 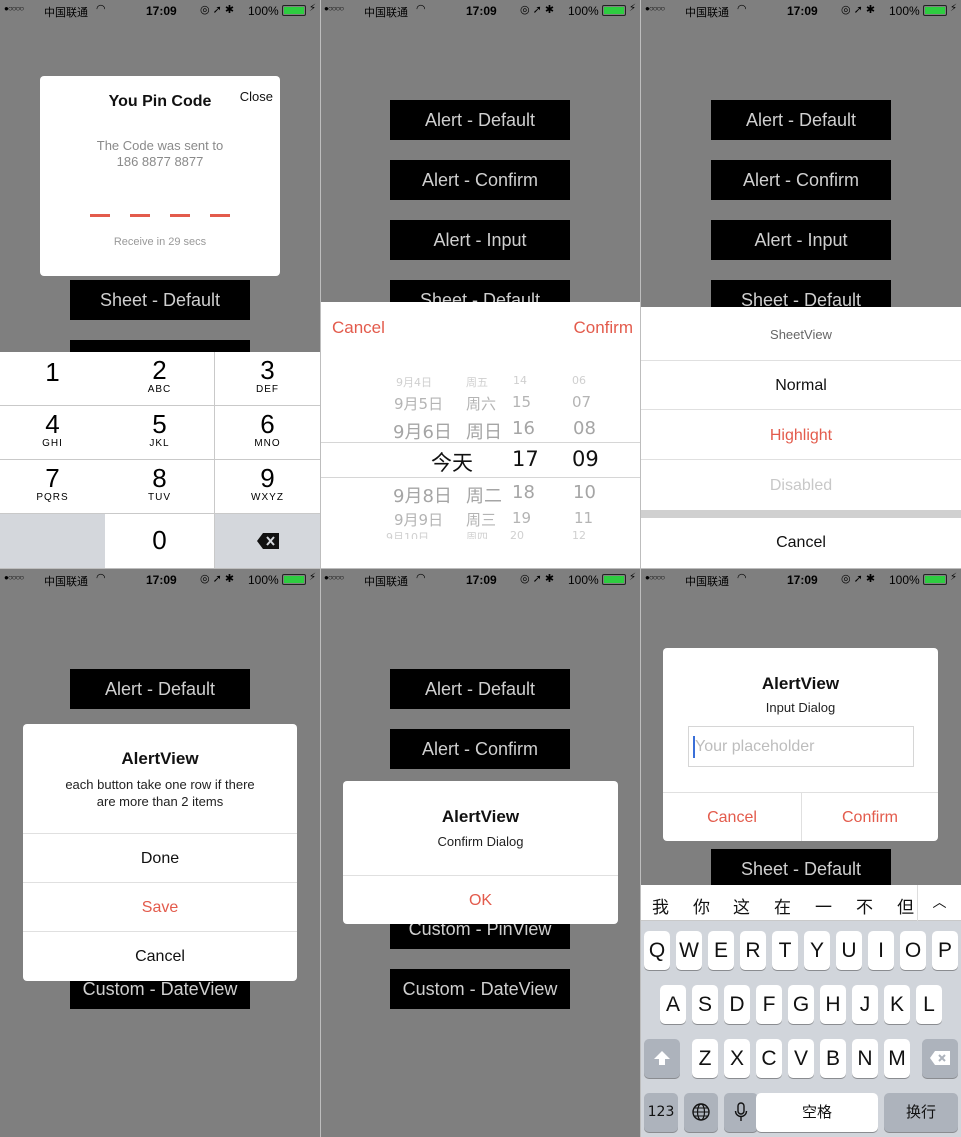 What do you see at coordinates (864, 905) in the screenshot?
I see `candidate: 不` at bounding box center [864, 905].